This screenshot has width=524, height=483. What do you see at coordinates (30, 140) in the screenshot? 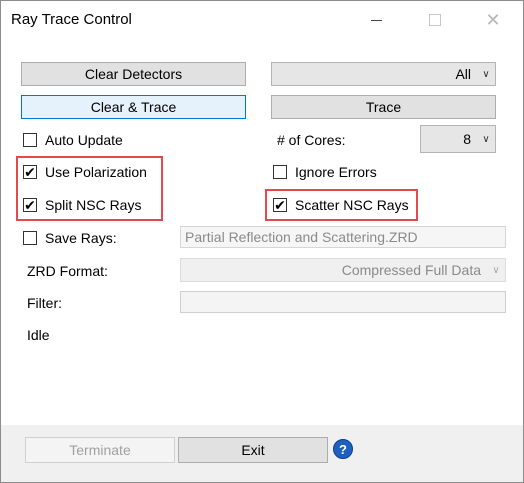
I see `auto-update-box` at bounding box center [30, 140].